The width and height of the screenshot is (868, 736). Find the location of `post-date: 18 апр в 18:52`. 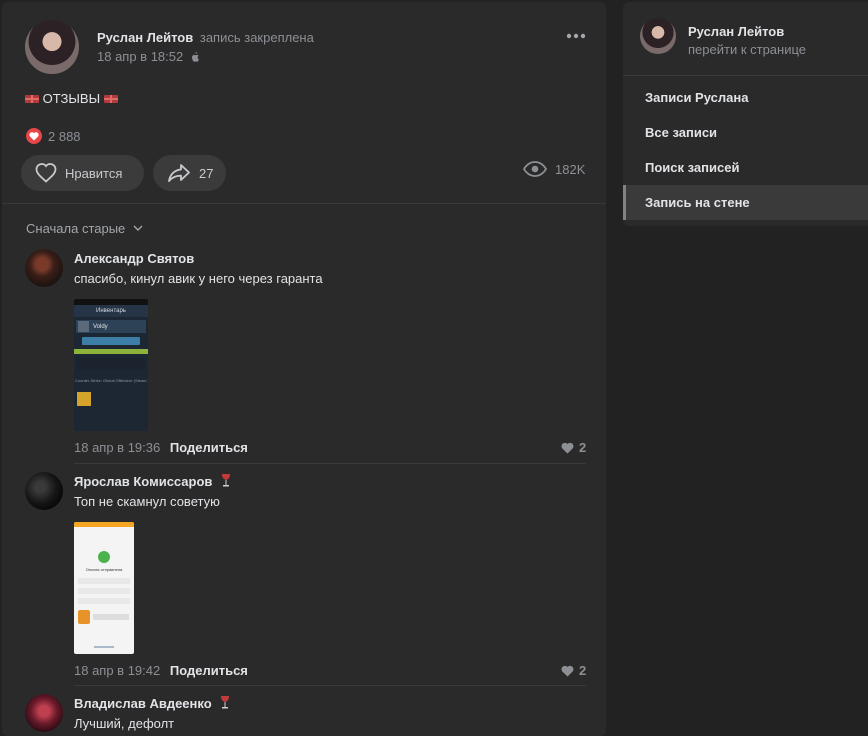

post-date: 18 апр в 18:52 is located at coordinates (148, 56).